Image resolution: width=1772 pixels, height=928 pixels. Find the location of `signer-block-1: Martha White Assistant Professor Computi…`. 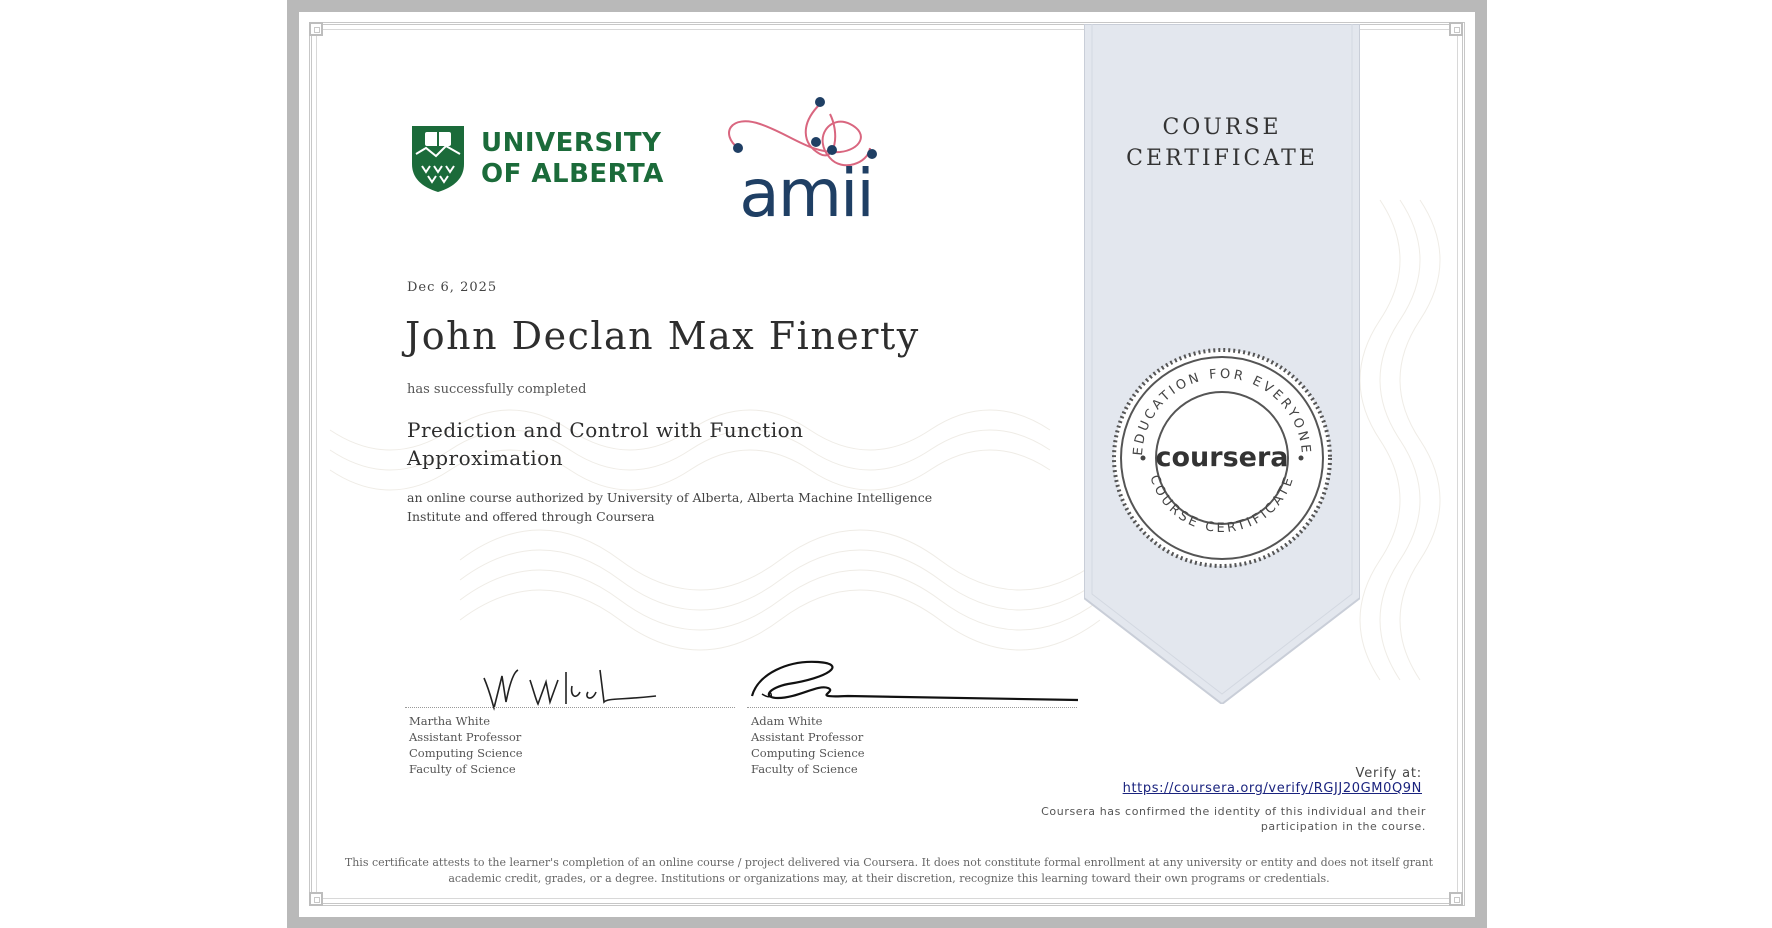

signer-block-1: Martha White Assistant Professor Computi… is located at coordinates (466, 745).